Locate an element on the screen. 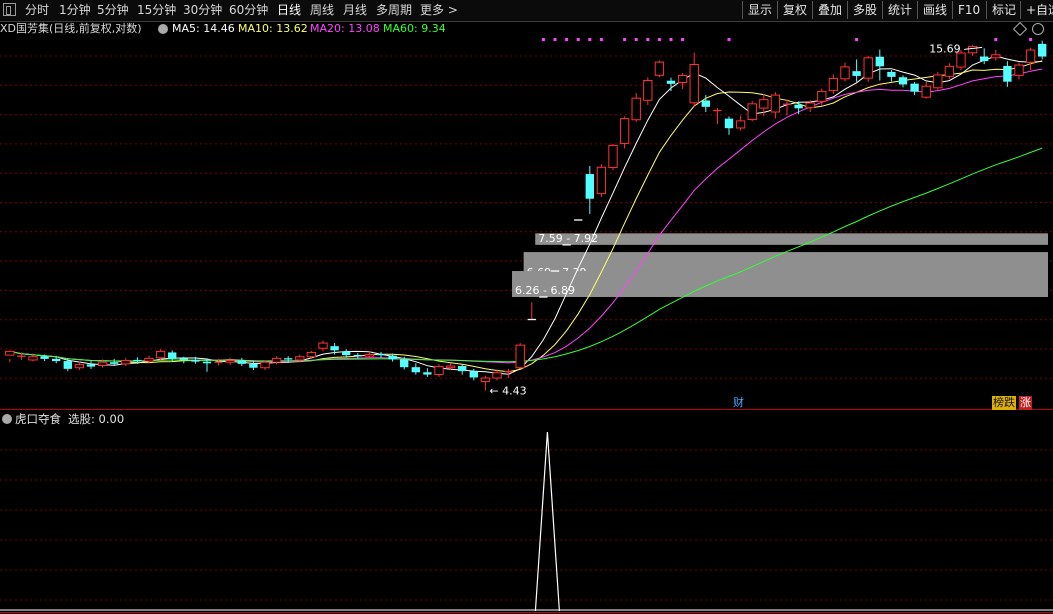 Image resolution: width=1053 pixels, height=614 pixels. indicator-name: 虎口夺食 is located at coordinates (38, 419).